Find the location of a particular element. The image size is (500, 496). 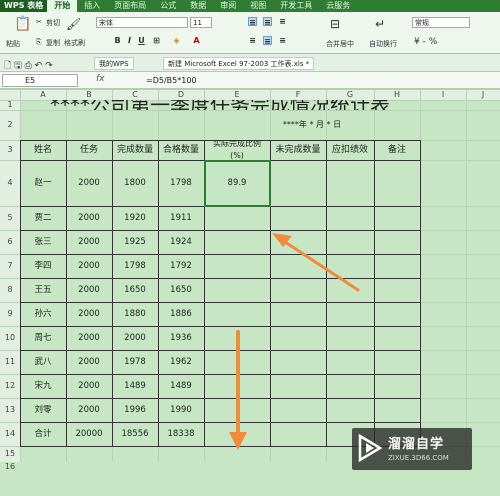

row-header: 13 is located at coordinates (10, 410).